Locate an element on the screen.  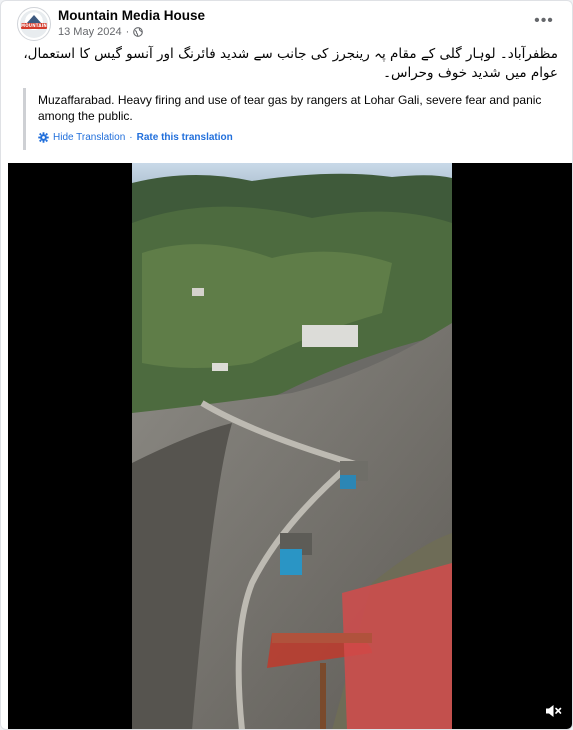
avatar: MOUNTAIN is located at coordinates (34, 24).